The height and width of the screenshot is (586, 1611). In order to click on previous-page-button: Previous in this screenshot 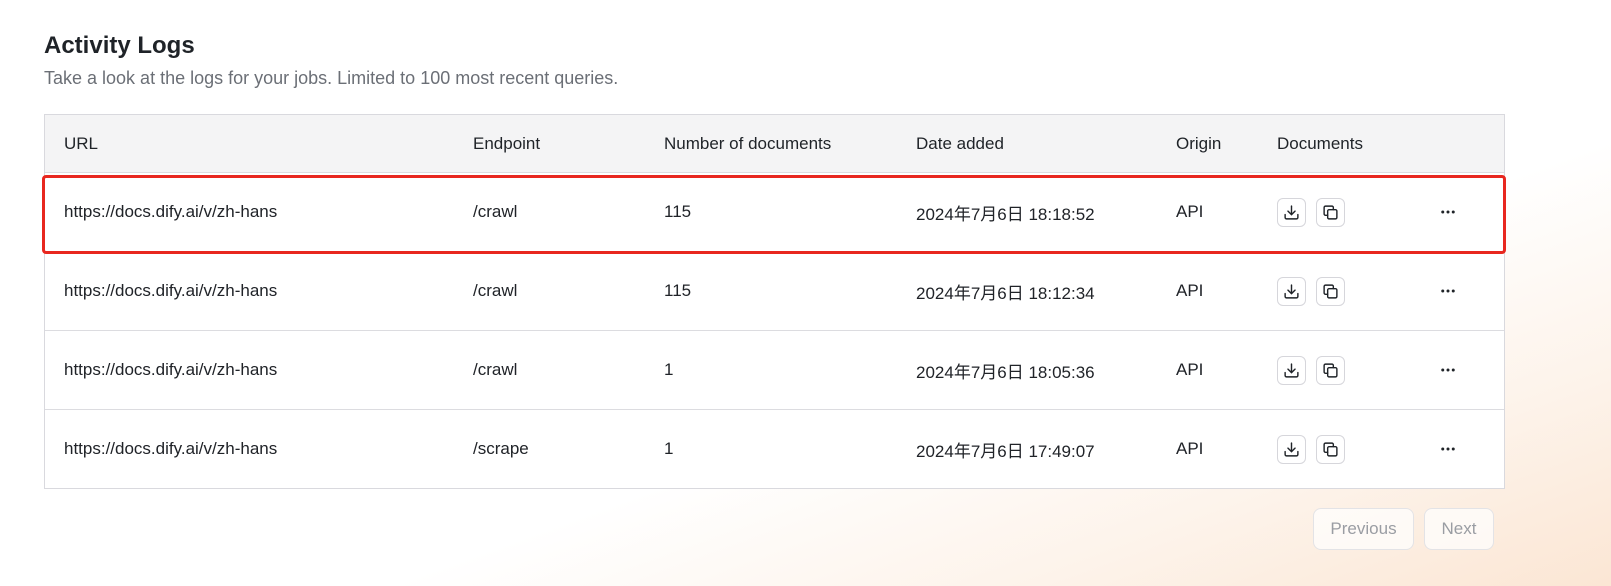, I will do `click(1363, 529)`.